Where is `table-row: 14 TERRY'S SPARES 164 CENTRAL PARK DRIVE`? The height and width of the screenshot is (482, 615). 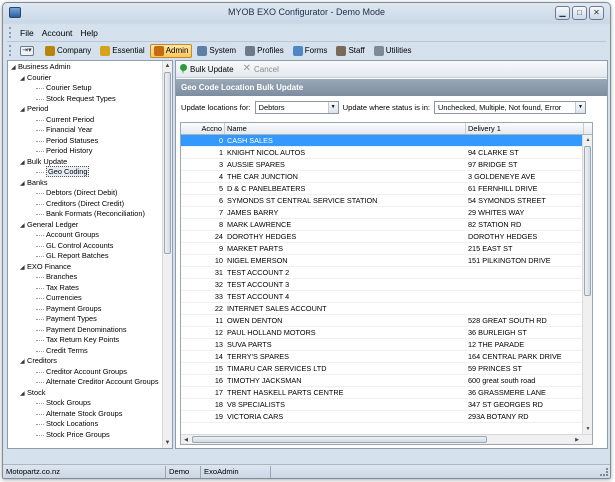 table-row: 14 TERRY'S SPARES 164 CENTRAL PARK DRIVE is located at coordinates (386, 357).